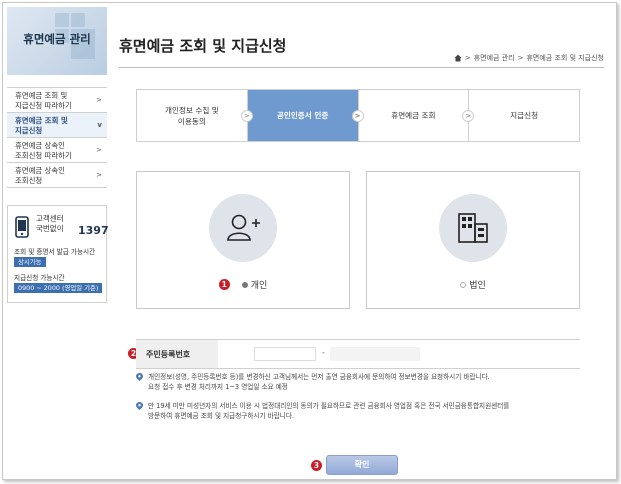 This screenshot has width=621, height=484. What do you see at coordinates (362, 465) in the screenshot?
I see `confirm-button: 확인` at bounding box center [362, 465].